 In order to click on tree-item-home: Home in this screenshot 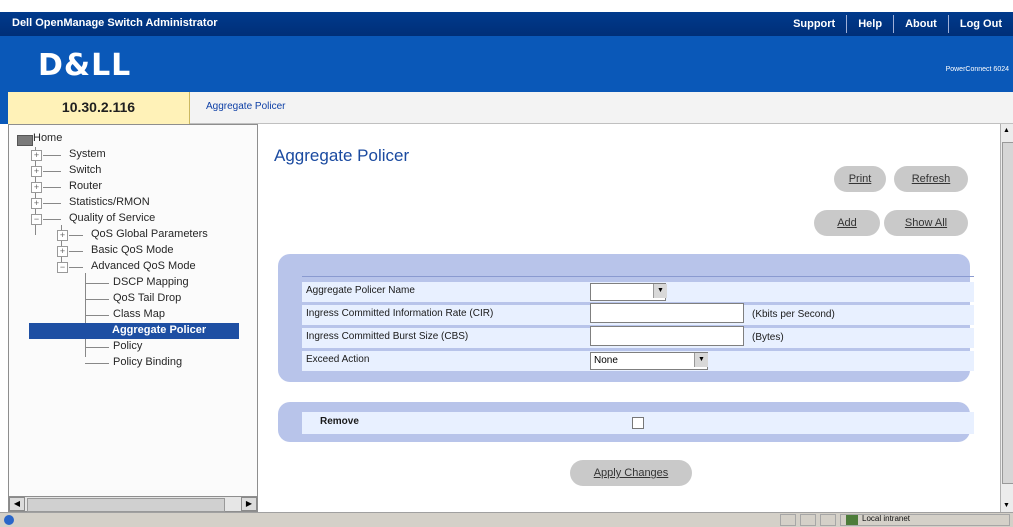, I will do `click(47, 138)`.